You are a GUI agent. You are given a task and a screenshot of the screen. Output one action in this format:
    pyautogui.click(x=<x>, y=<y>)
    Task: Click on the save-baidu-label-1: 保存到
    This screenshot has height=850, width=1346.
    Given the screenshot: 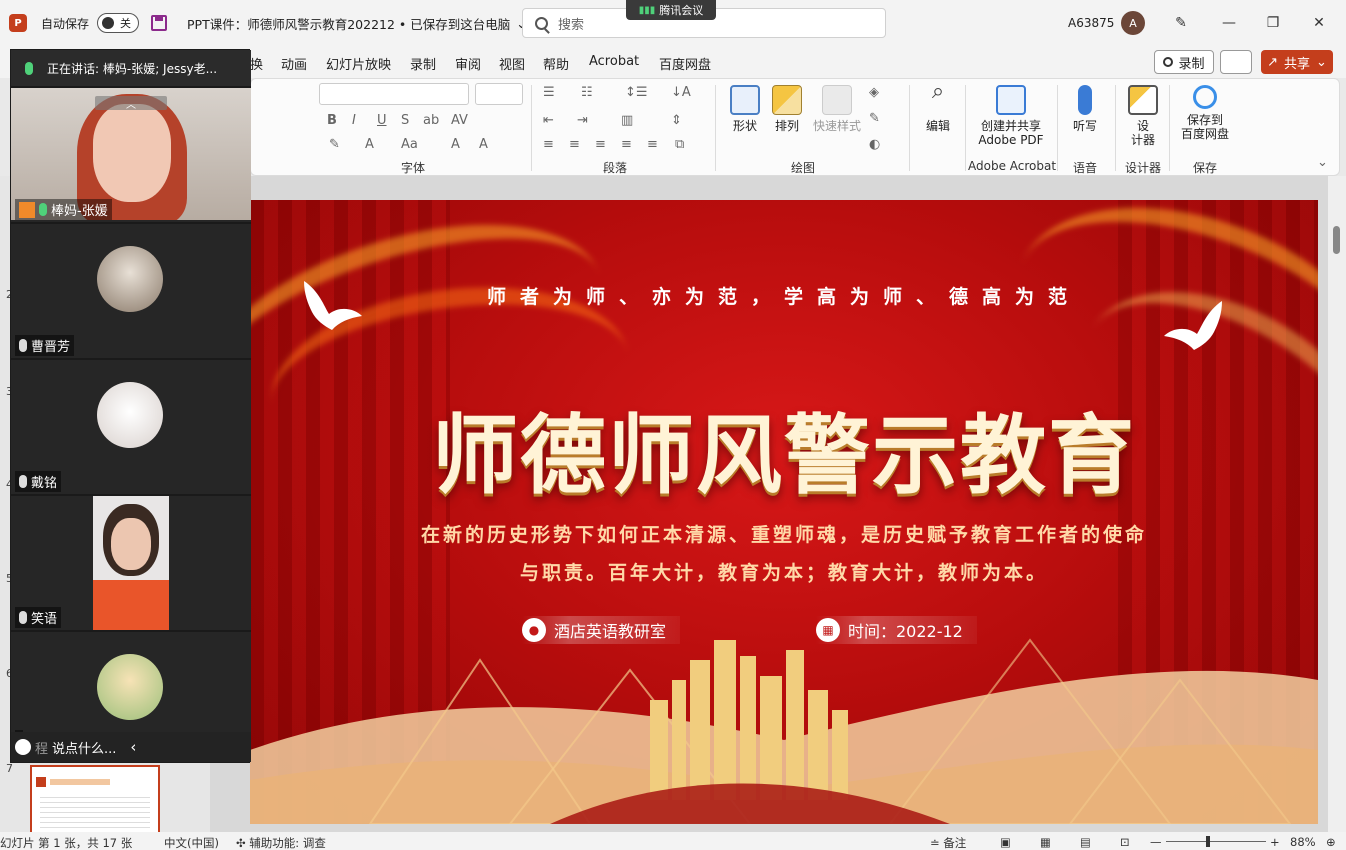 What is the action you would take?
    pyautogui.click(x=1204, y=120)
    